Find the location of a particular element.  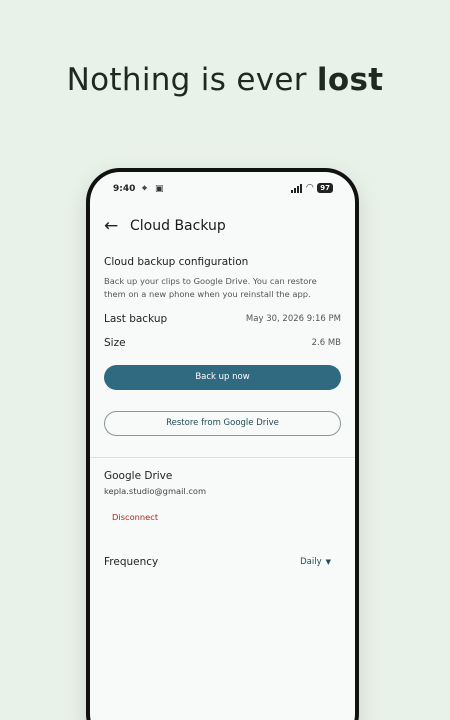

page-title: Cloud Backup is located at coordinates (178, 226).